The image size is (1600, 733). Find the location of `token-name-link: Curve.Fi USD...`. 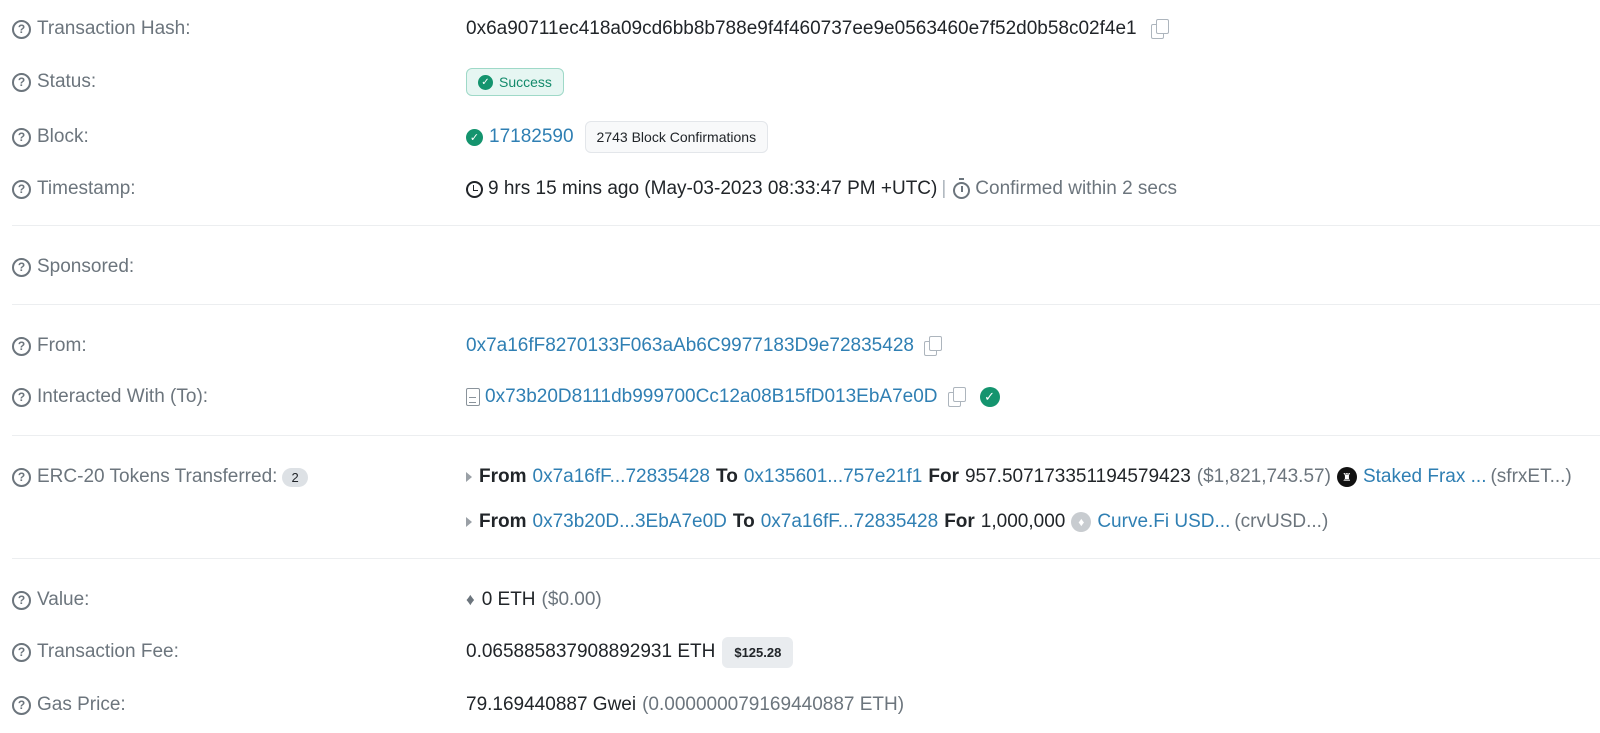

token-name-link: Curve.Fi USD... is located at coordinates (1163, 522).